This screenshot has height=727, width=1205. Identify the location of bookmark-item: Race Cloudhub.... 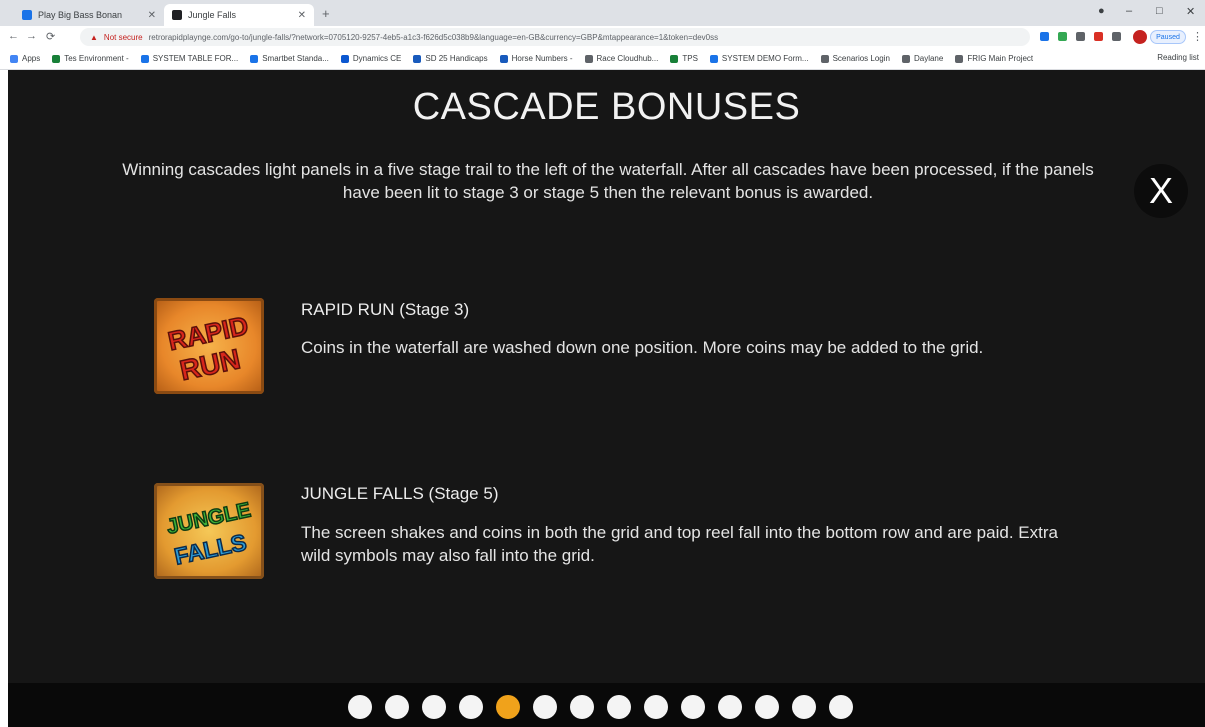
(621, 58).